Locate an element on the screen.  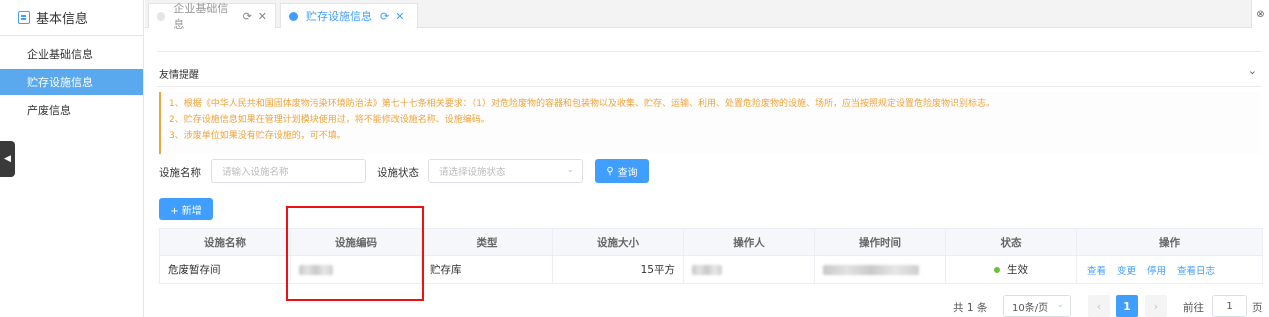
status-dot-icon is located at coordinates (997, 269).